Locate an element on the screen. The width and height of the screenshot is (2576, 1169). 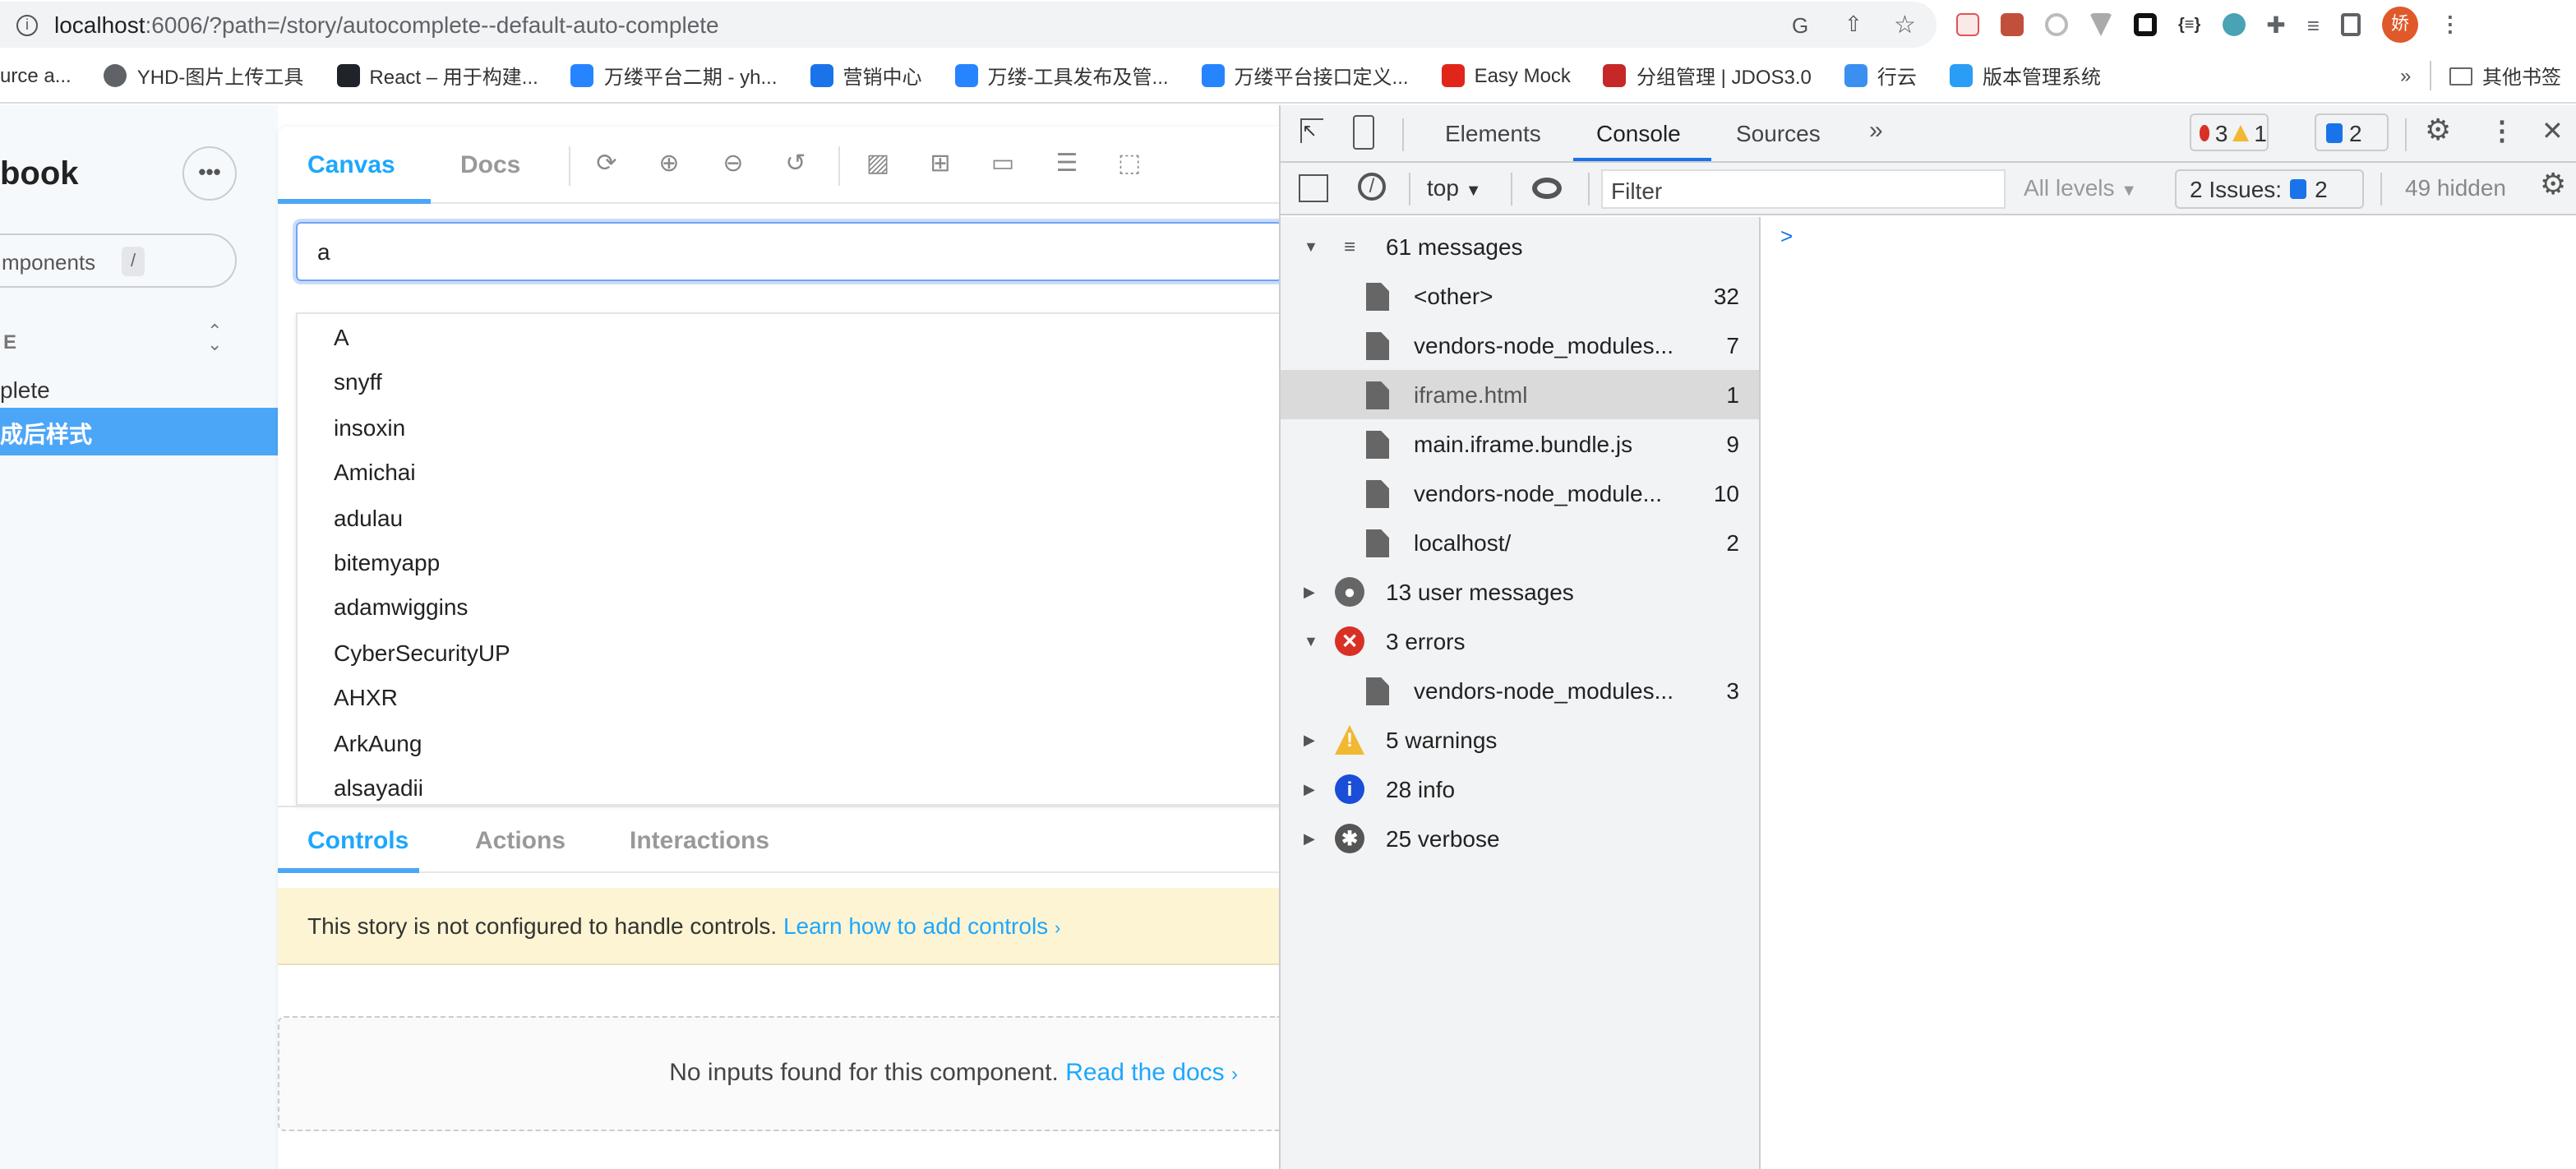
zoom-out-icon: ⊖ is located at coordinates (733, 164).